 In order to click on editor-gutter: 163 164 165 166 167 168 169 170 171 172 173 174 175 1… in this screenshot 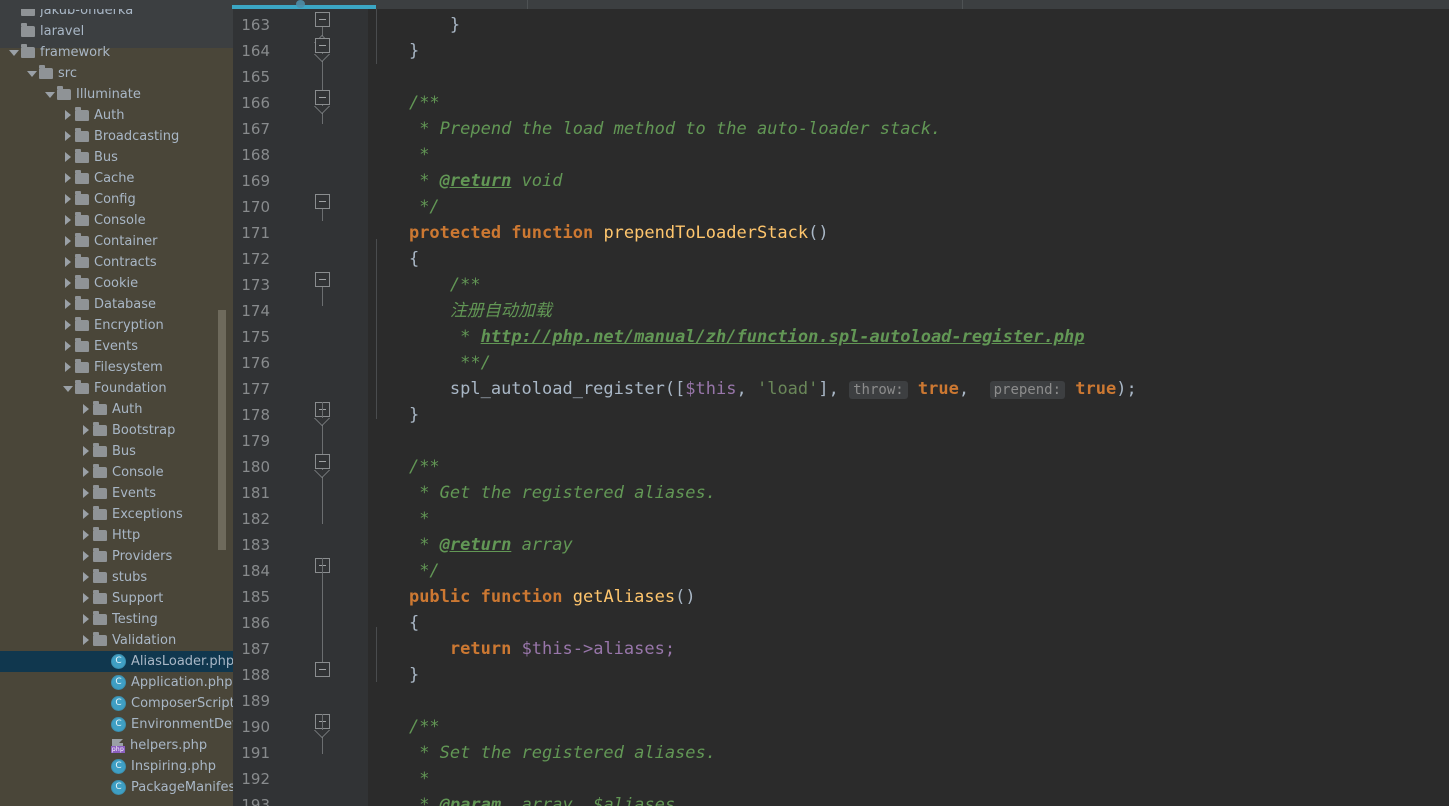, I will do `click(300, 407)`.